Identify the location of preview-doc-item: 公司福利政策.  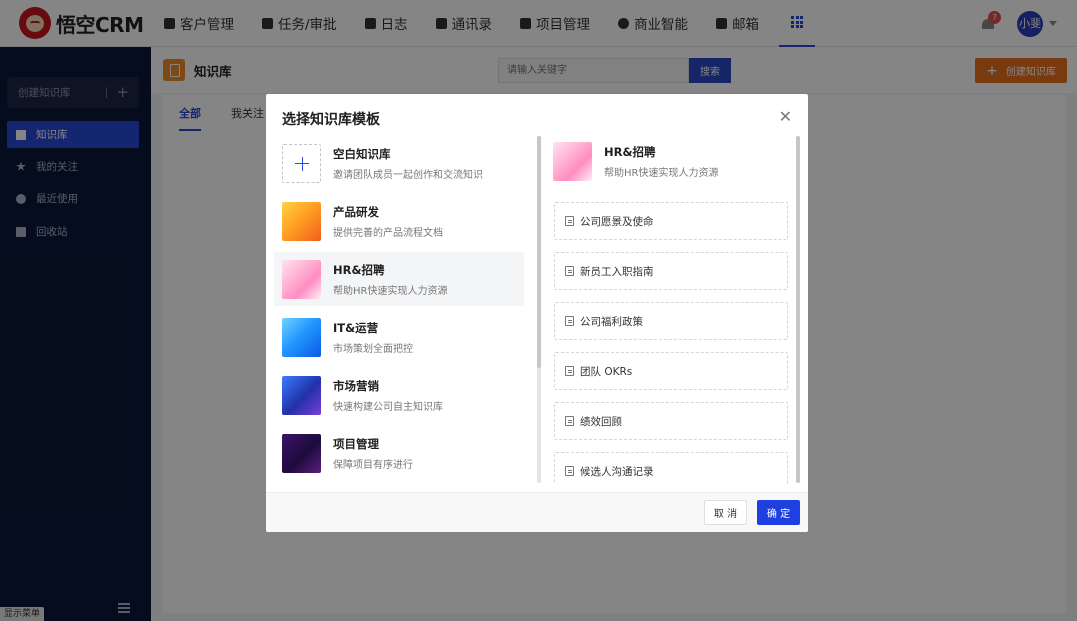
(671, 321).